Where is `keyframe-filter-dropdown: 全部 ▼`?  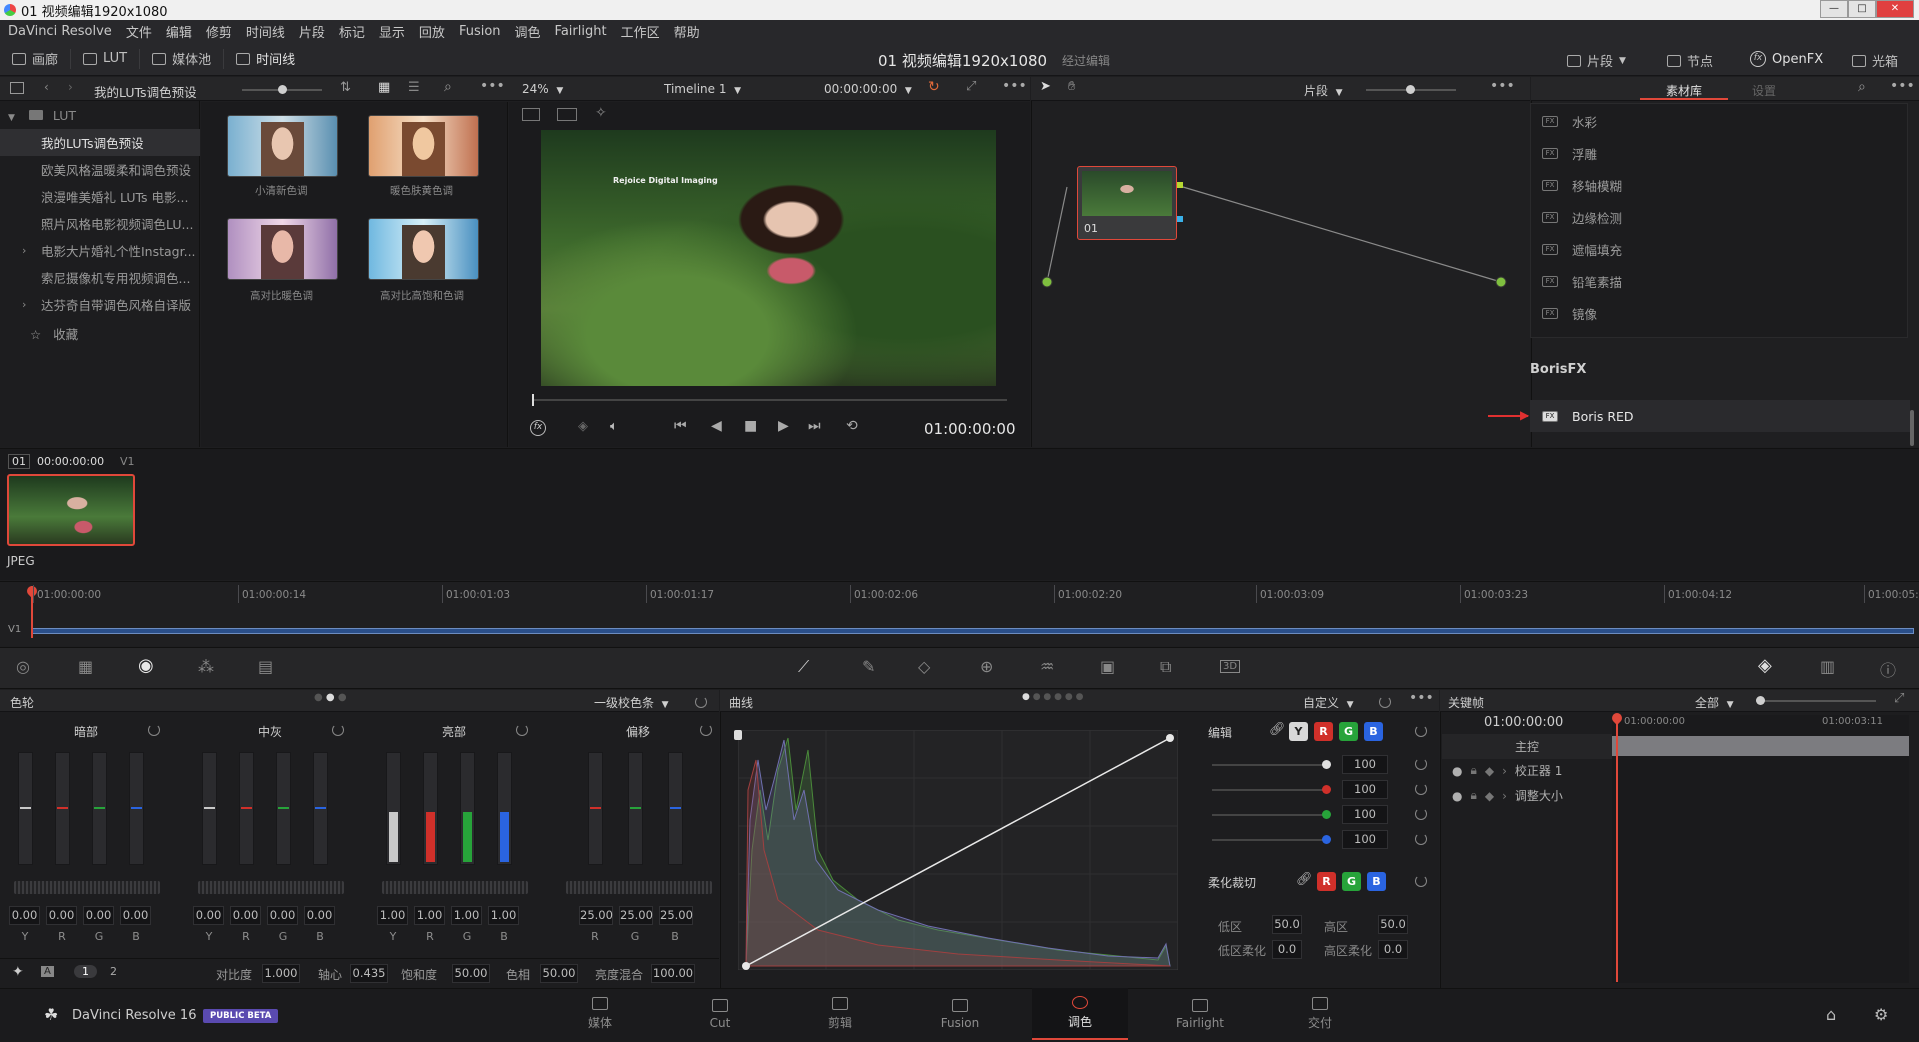 keyframe-filter-dropdown: 全部 ▼ is located at coordinates (1714, 702).